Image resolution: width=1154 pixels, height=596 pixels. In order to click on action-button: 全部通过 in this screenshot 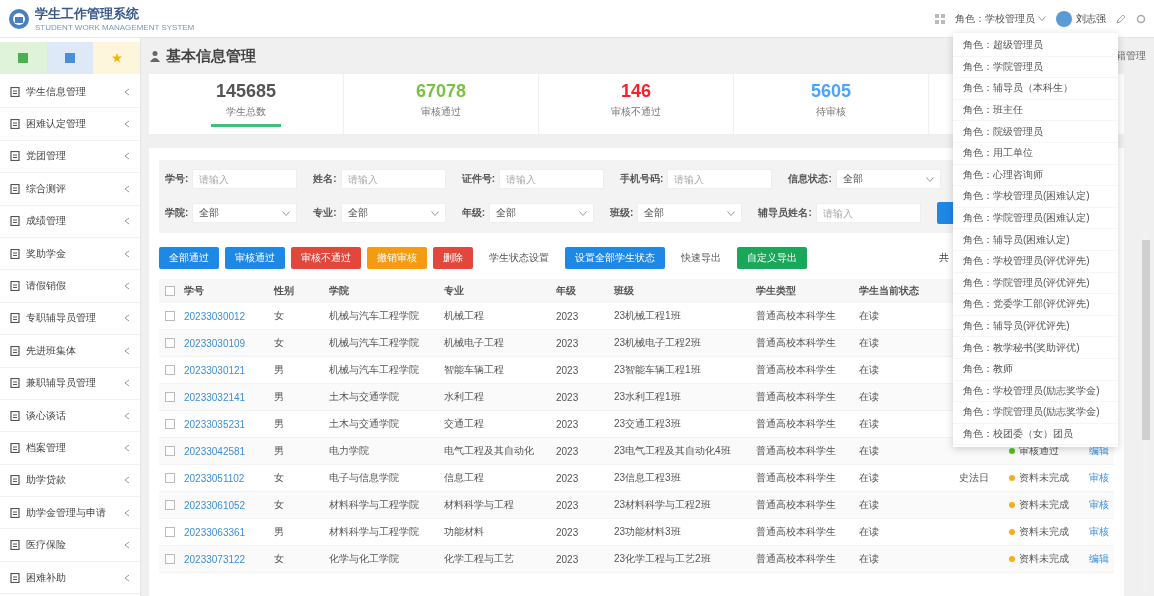, I will do `click(189, 258)`.